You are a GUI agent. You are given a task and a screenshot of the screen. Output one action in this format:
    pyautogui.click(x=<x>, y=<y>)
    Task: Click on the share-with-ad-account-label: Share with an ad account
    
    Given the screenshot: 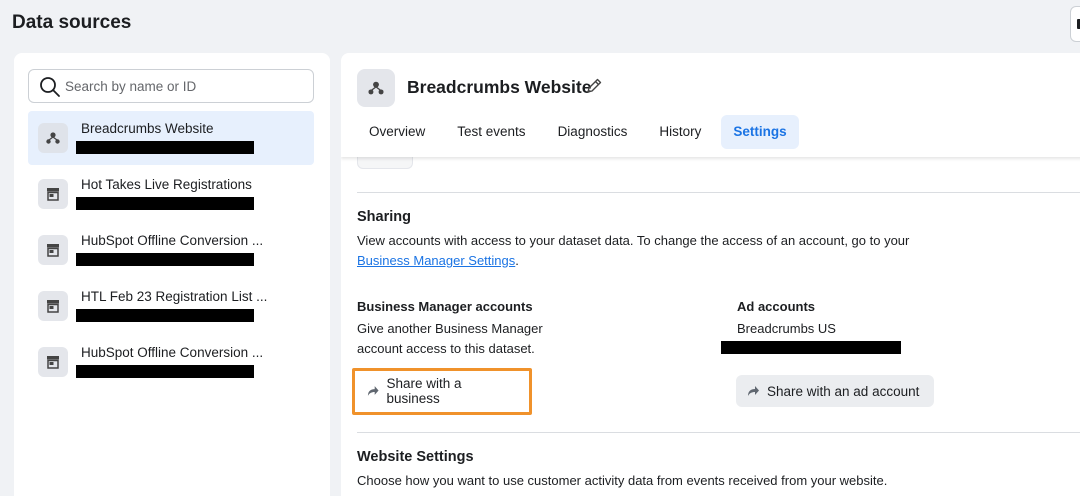 What is the action you would take?
    pyautogui.click(x=843, y=391)
    